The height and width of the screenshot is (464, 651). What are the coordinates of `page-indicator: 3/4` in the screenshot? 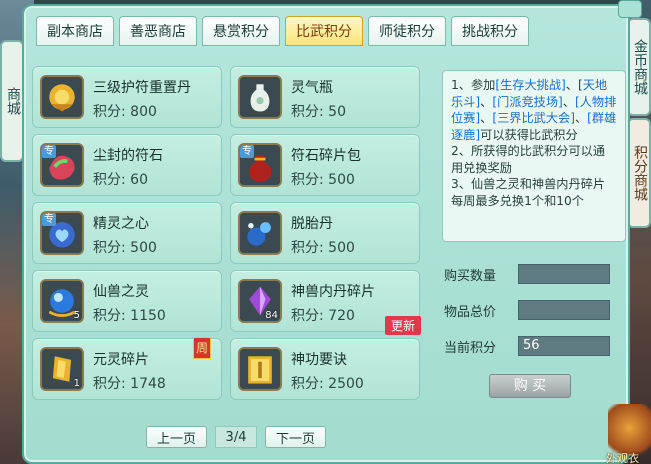 It's located at (236, 437).